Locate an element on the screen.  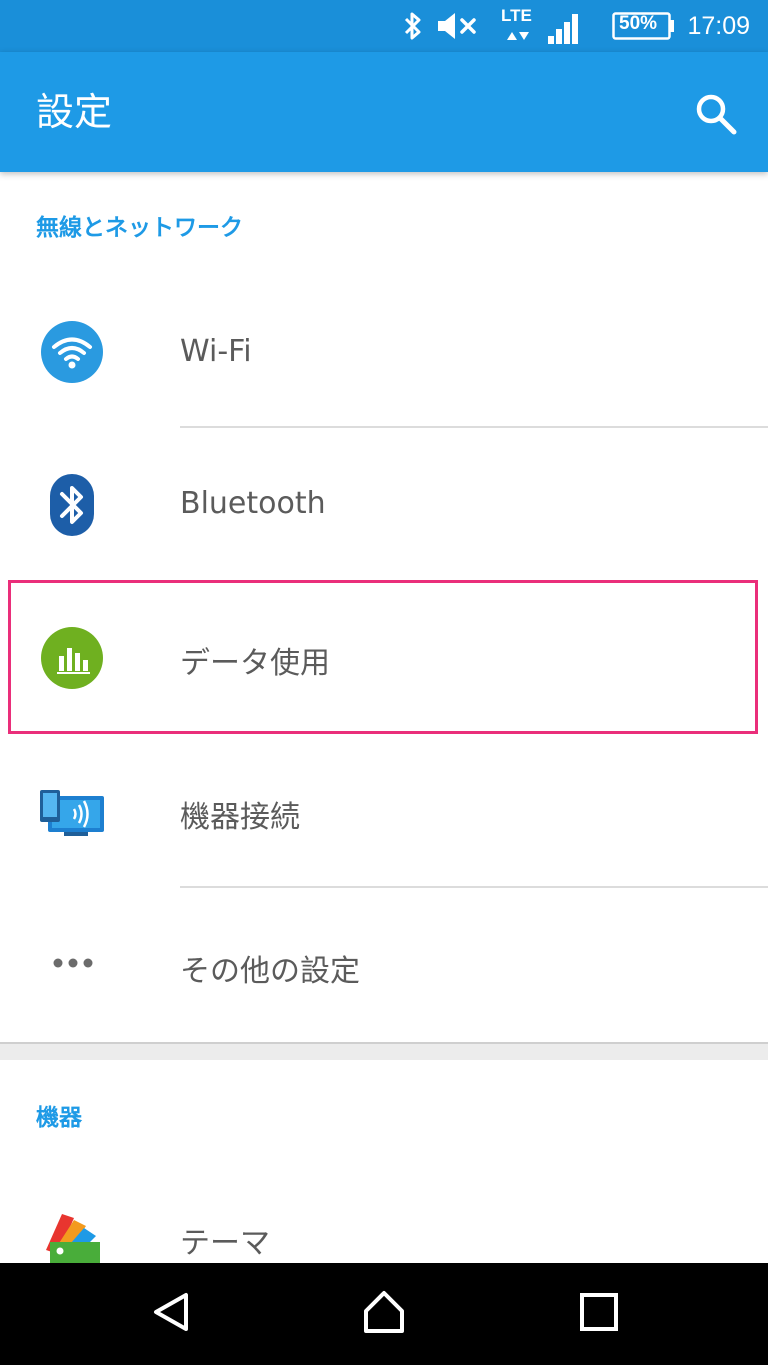
theme-icon is located at coordinates (73, 1238).